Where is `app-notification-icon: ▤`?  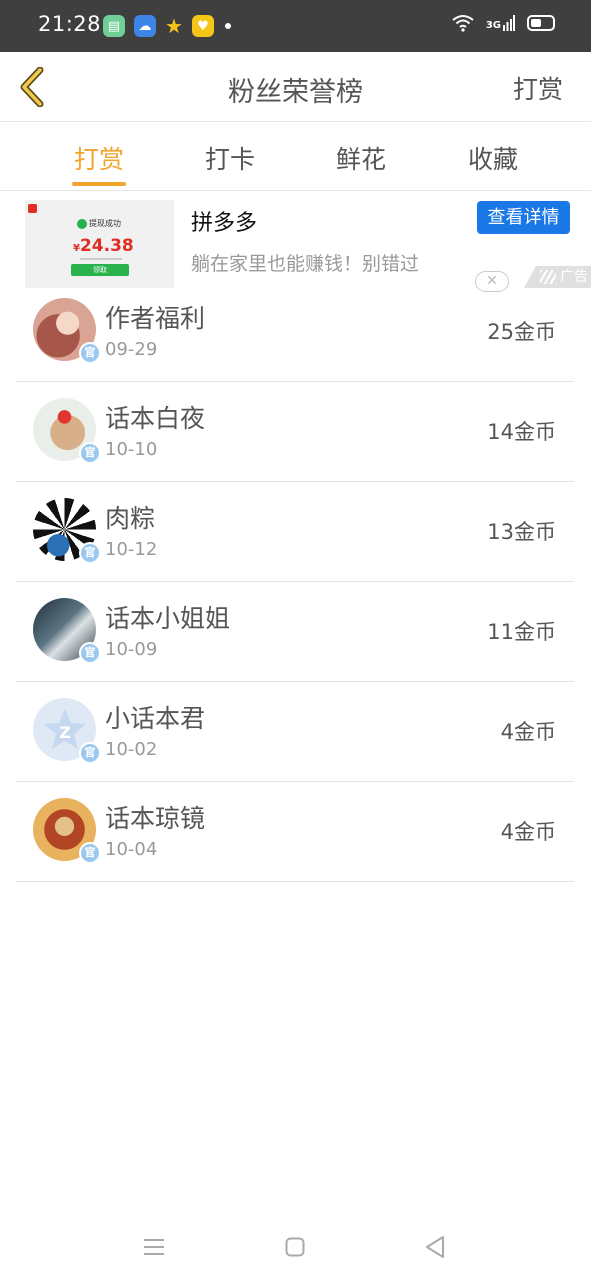
app-notification-icon: ▤ is located at coordinates (114, 26).